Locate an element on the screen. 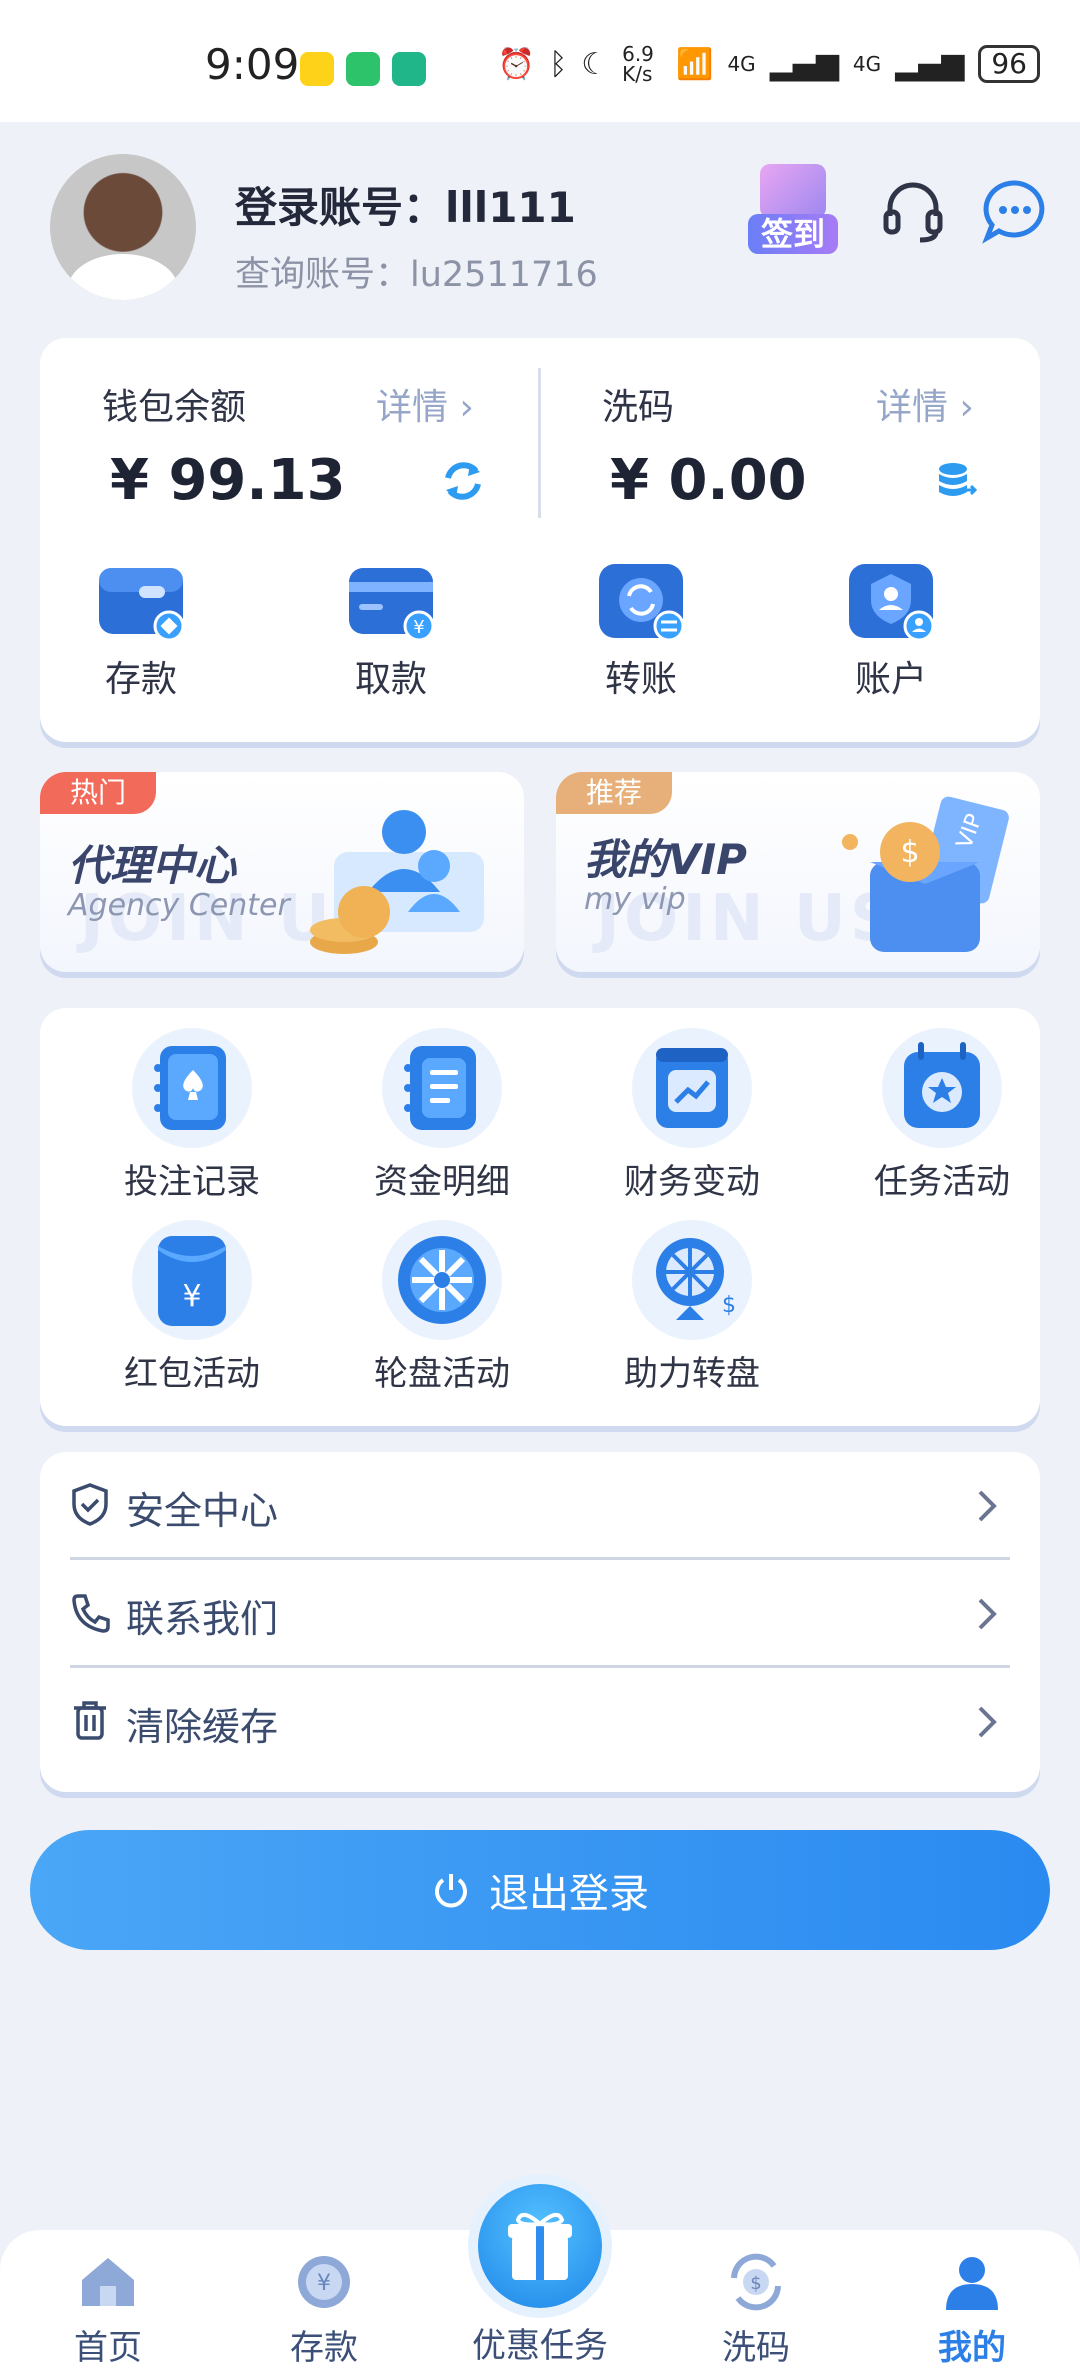 The image size is (1080, 2376). roulette-item: 轮盘活动 is located at coordinates (442, 1307).